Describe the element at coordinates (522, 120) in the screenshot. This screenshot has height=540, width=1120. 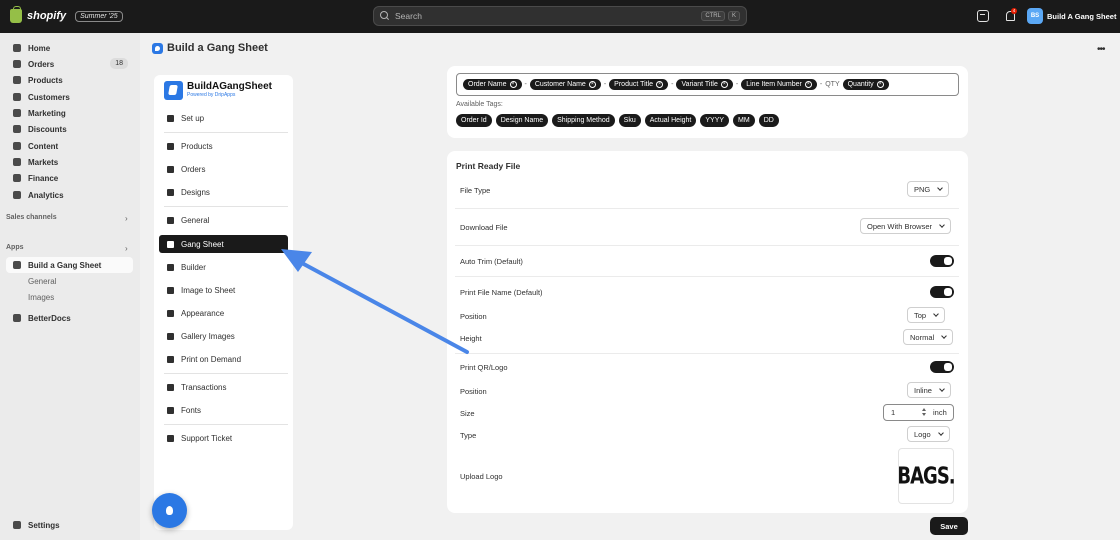
I see `available-tag: Design Name` at that location.